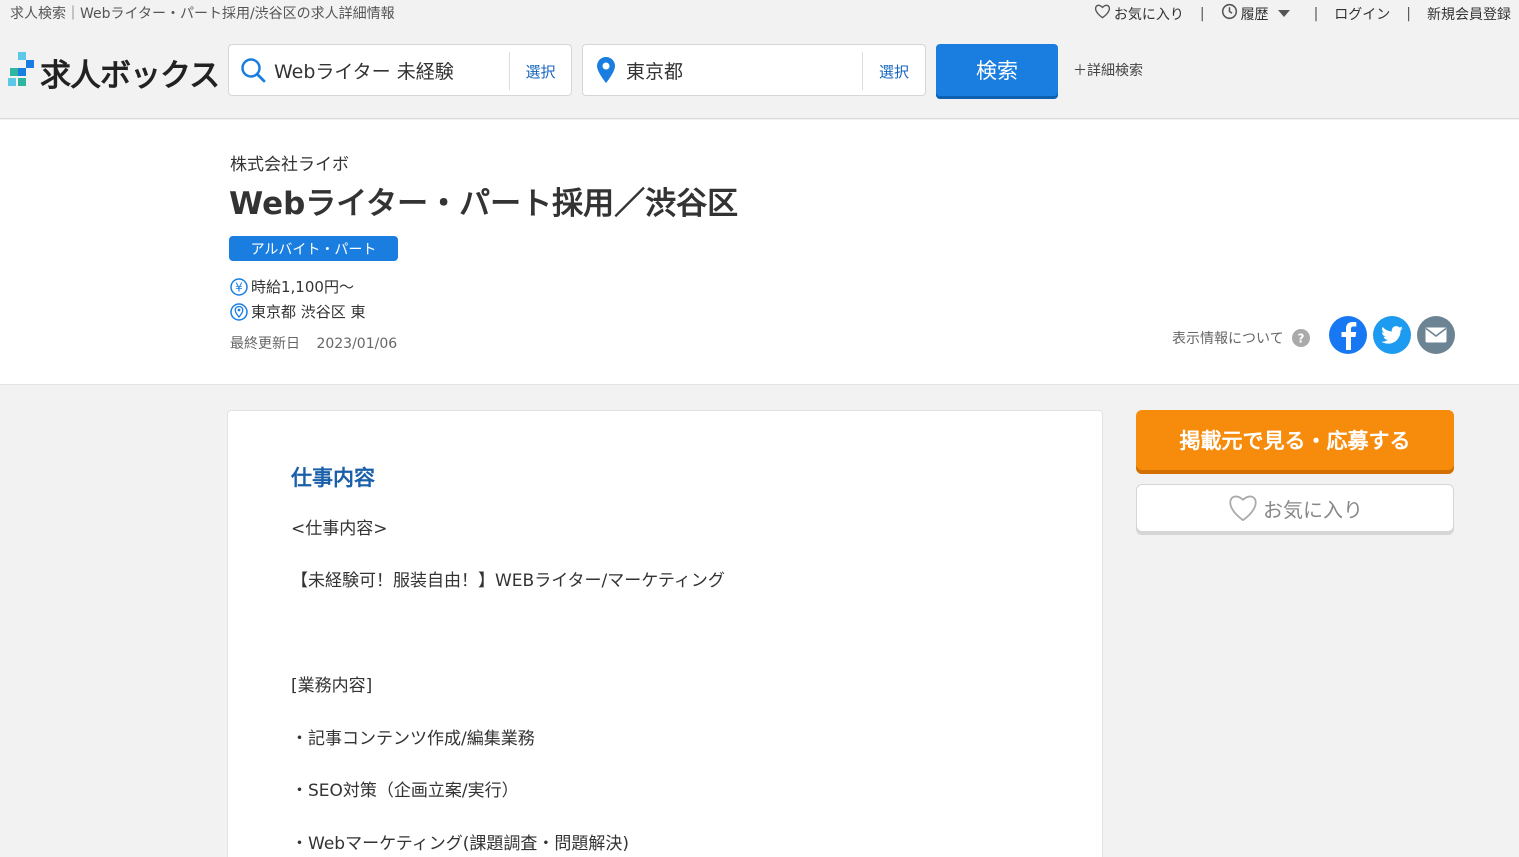 The width and height of the screenshot is (1519, 857). What do you see at coordinates (357, 344) in the screenshot?
I see `updated-date: 2023/01/06` at bounding box center [357, 344].